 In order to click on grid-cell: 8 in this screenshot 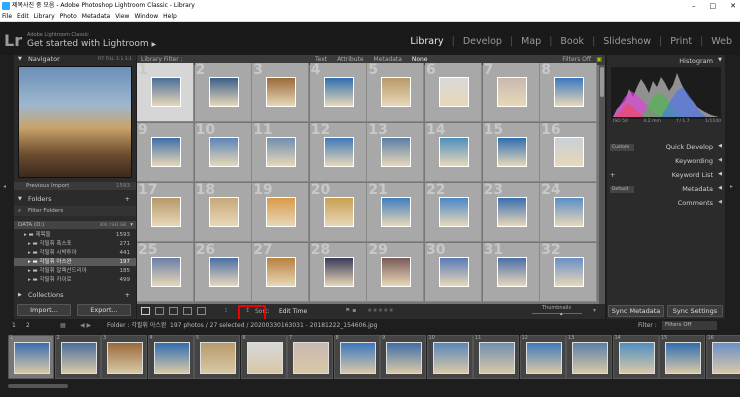, I will do `click(569, 92)`.